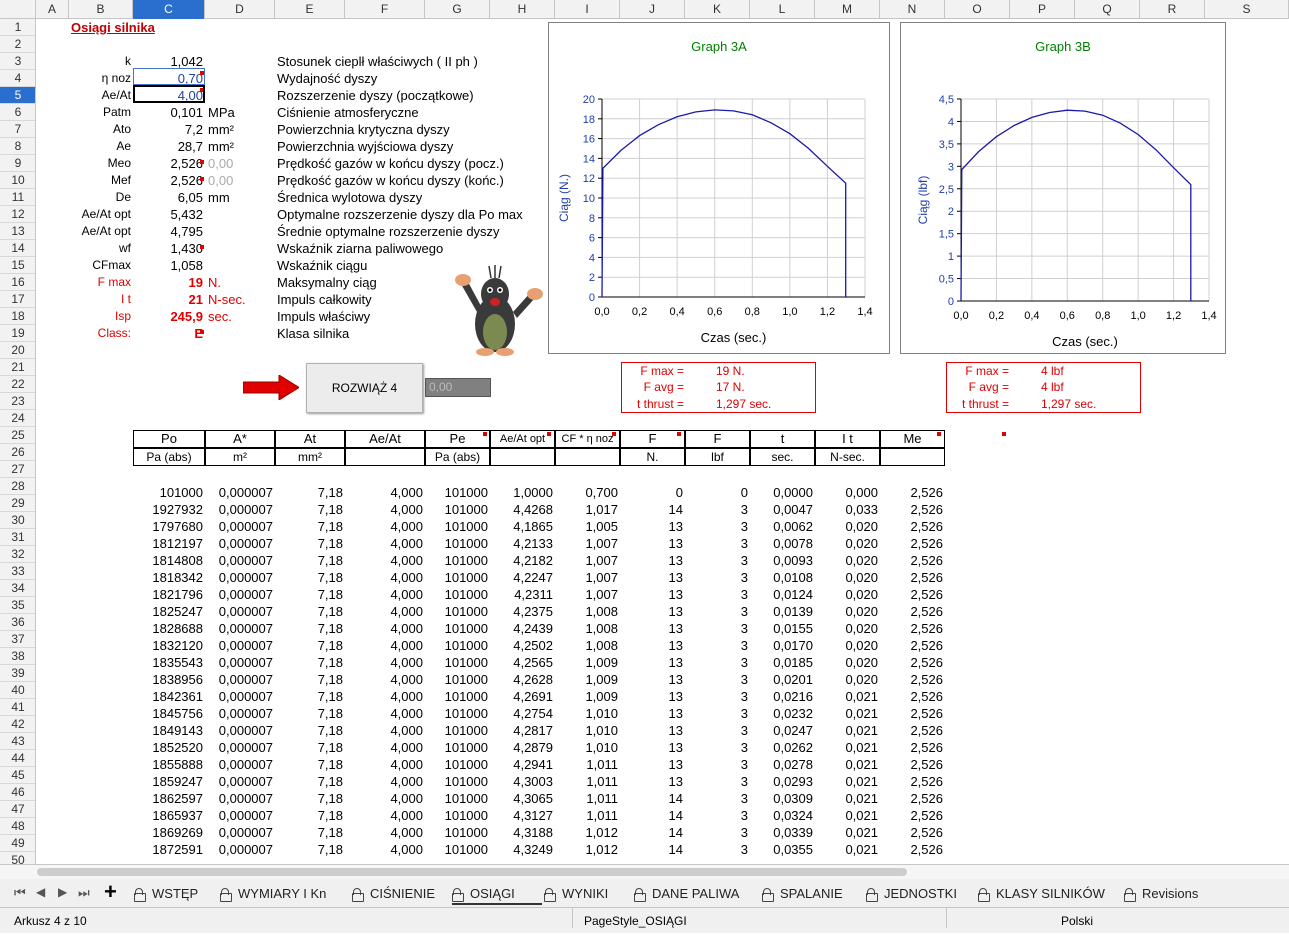 This screenshot has height=934, width=1289. I want to click on table-cell: 1838956, so click(168, 679).